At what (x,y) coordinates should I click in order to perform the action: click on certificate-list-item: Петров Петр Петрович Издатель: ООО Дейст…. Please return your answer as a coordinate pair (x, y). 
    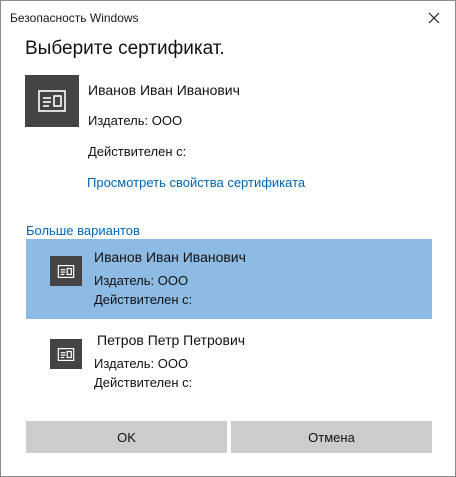
    Looking at the image, I should click on (229, 362).